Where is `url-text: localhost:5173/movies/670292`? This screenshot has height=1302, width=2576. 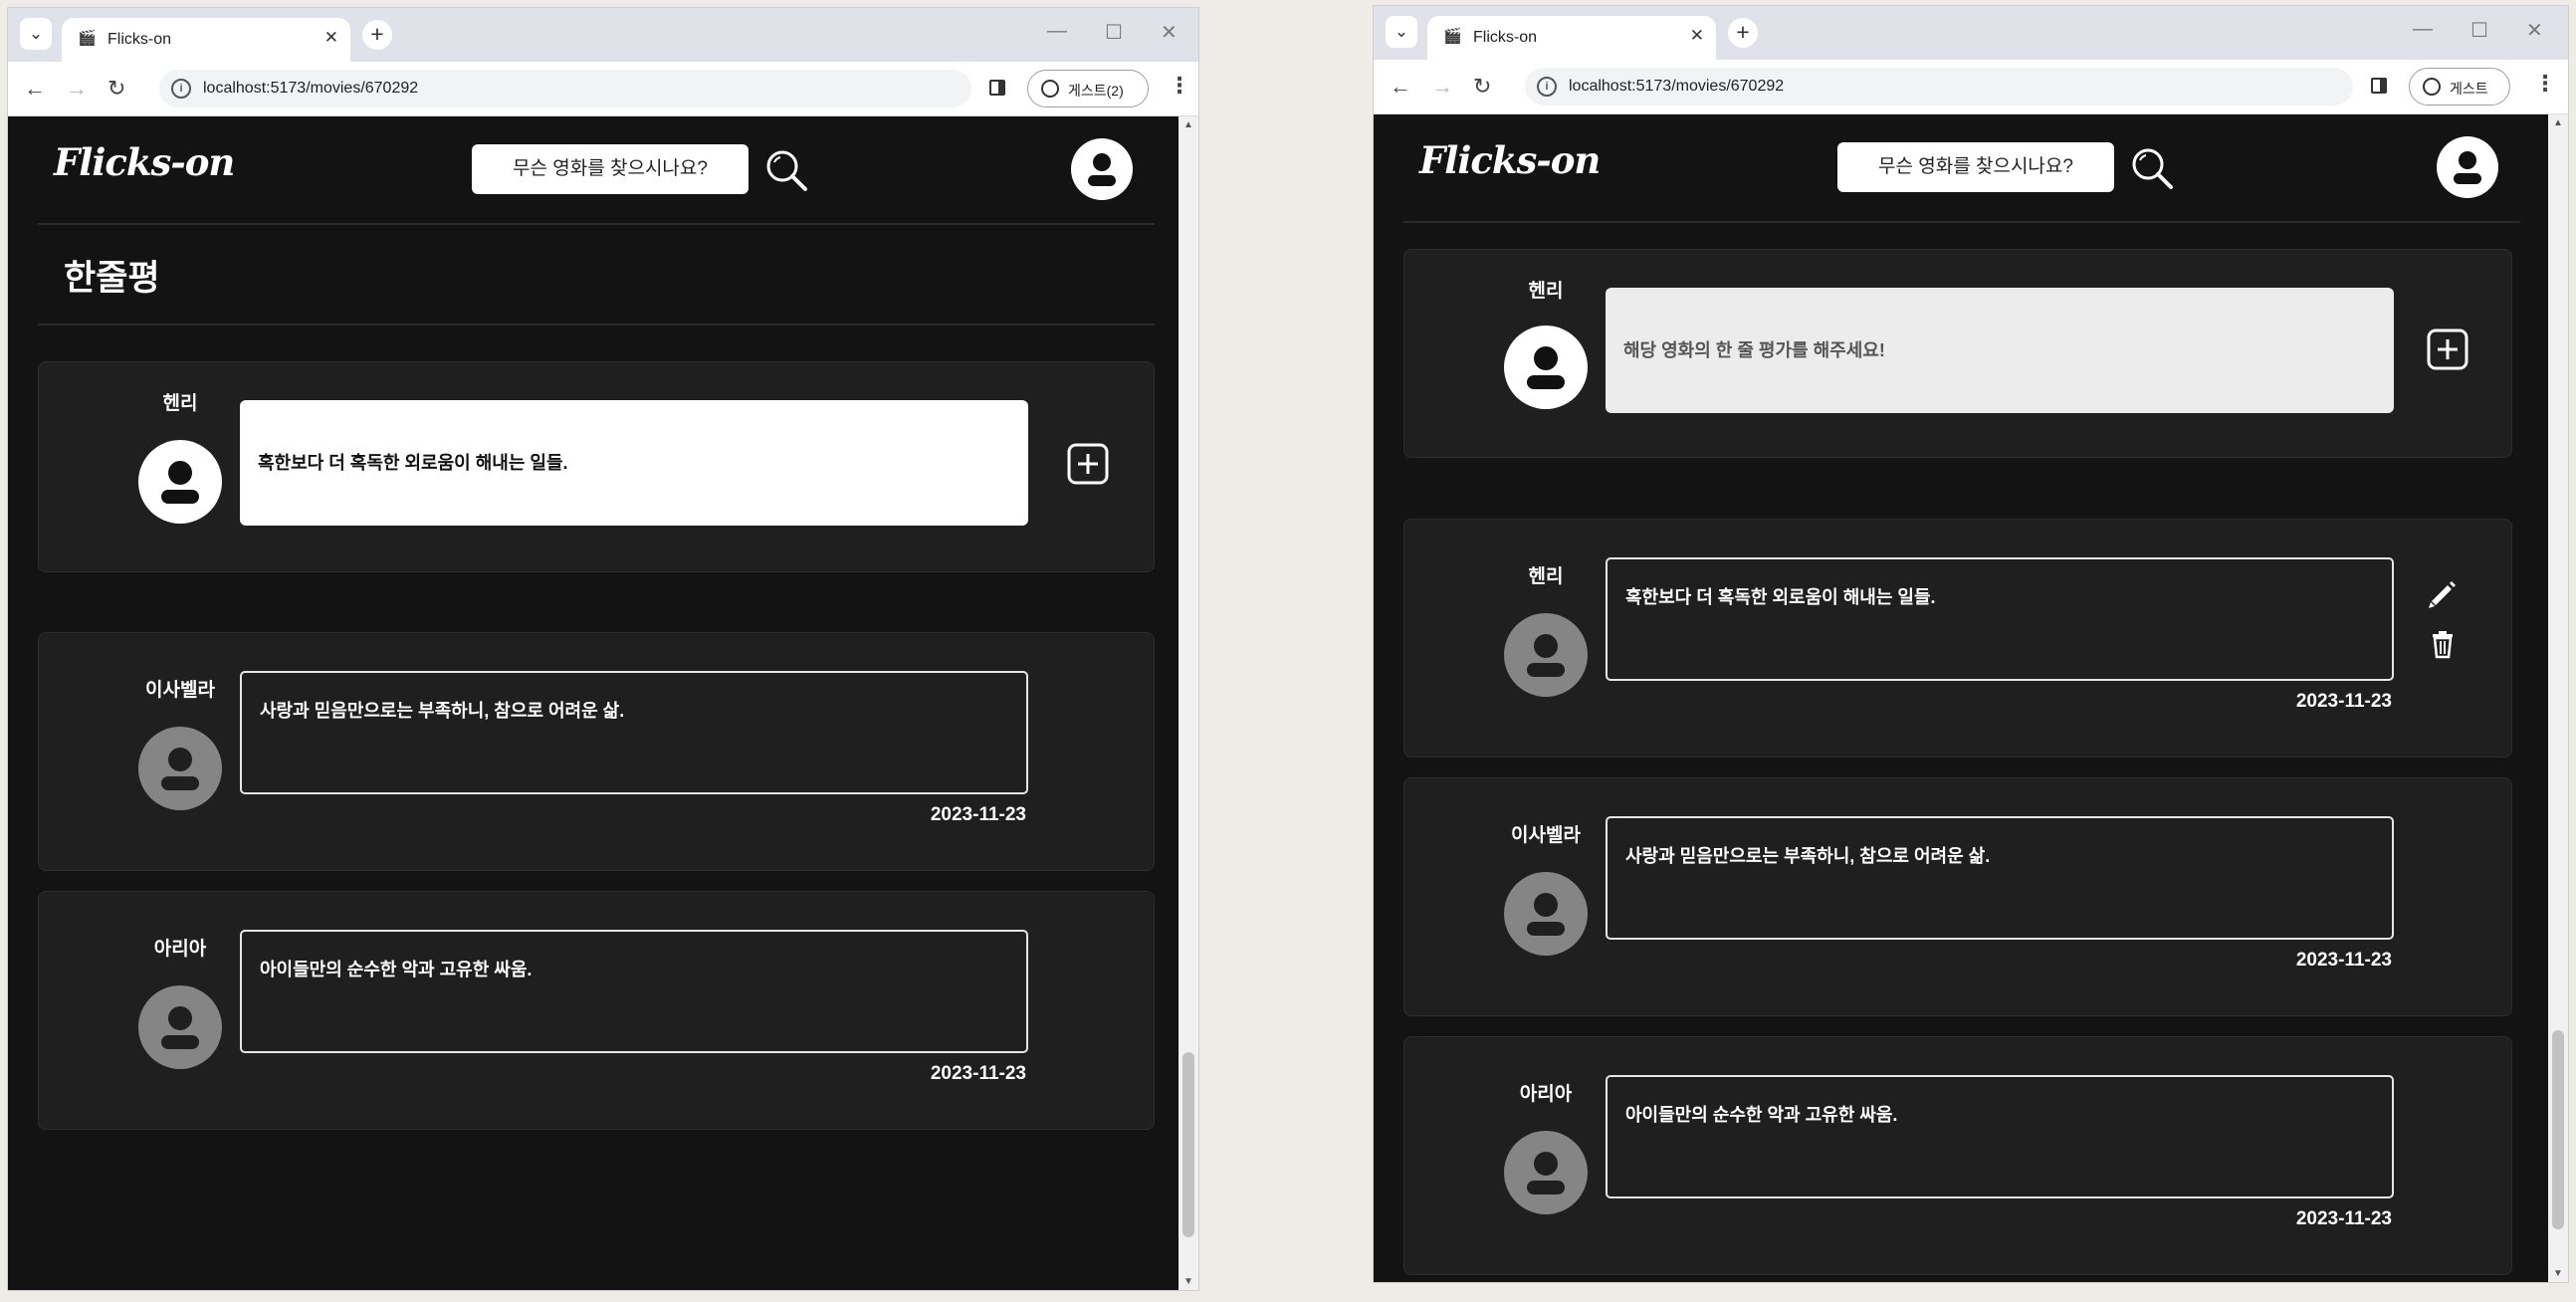
url-text: localhost:5173/movies/670292 is located at coordinates (311, 88).